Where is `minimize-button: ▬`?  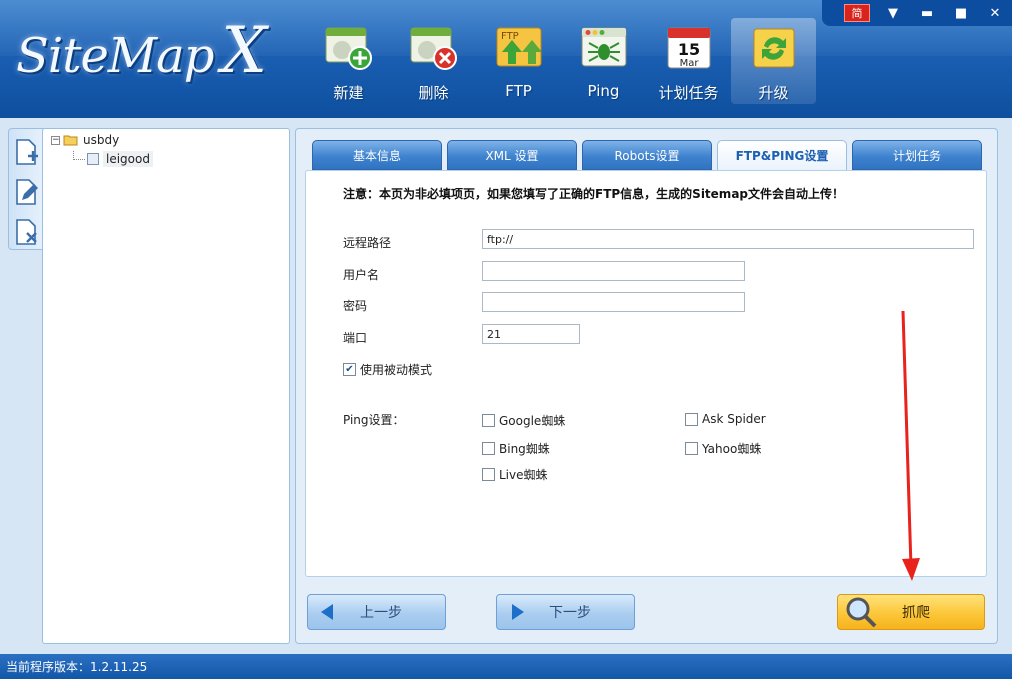 minimize-button: ▬ is located at coordinates (927, 13).